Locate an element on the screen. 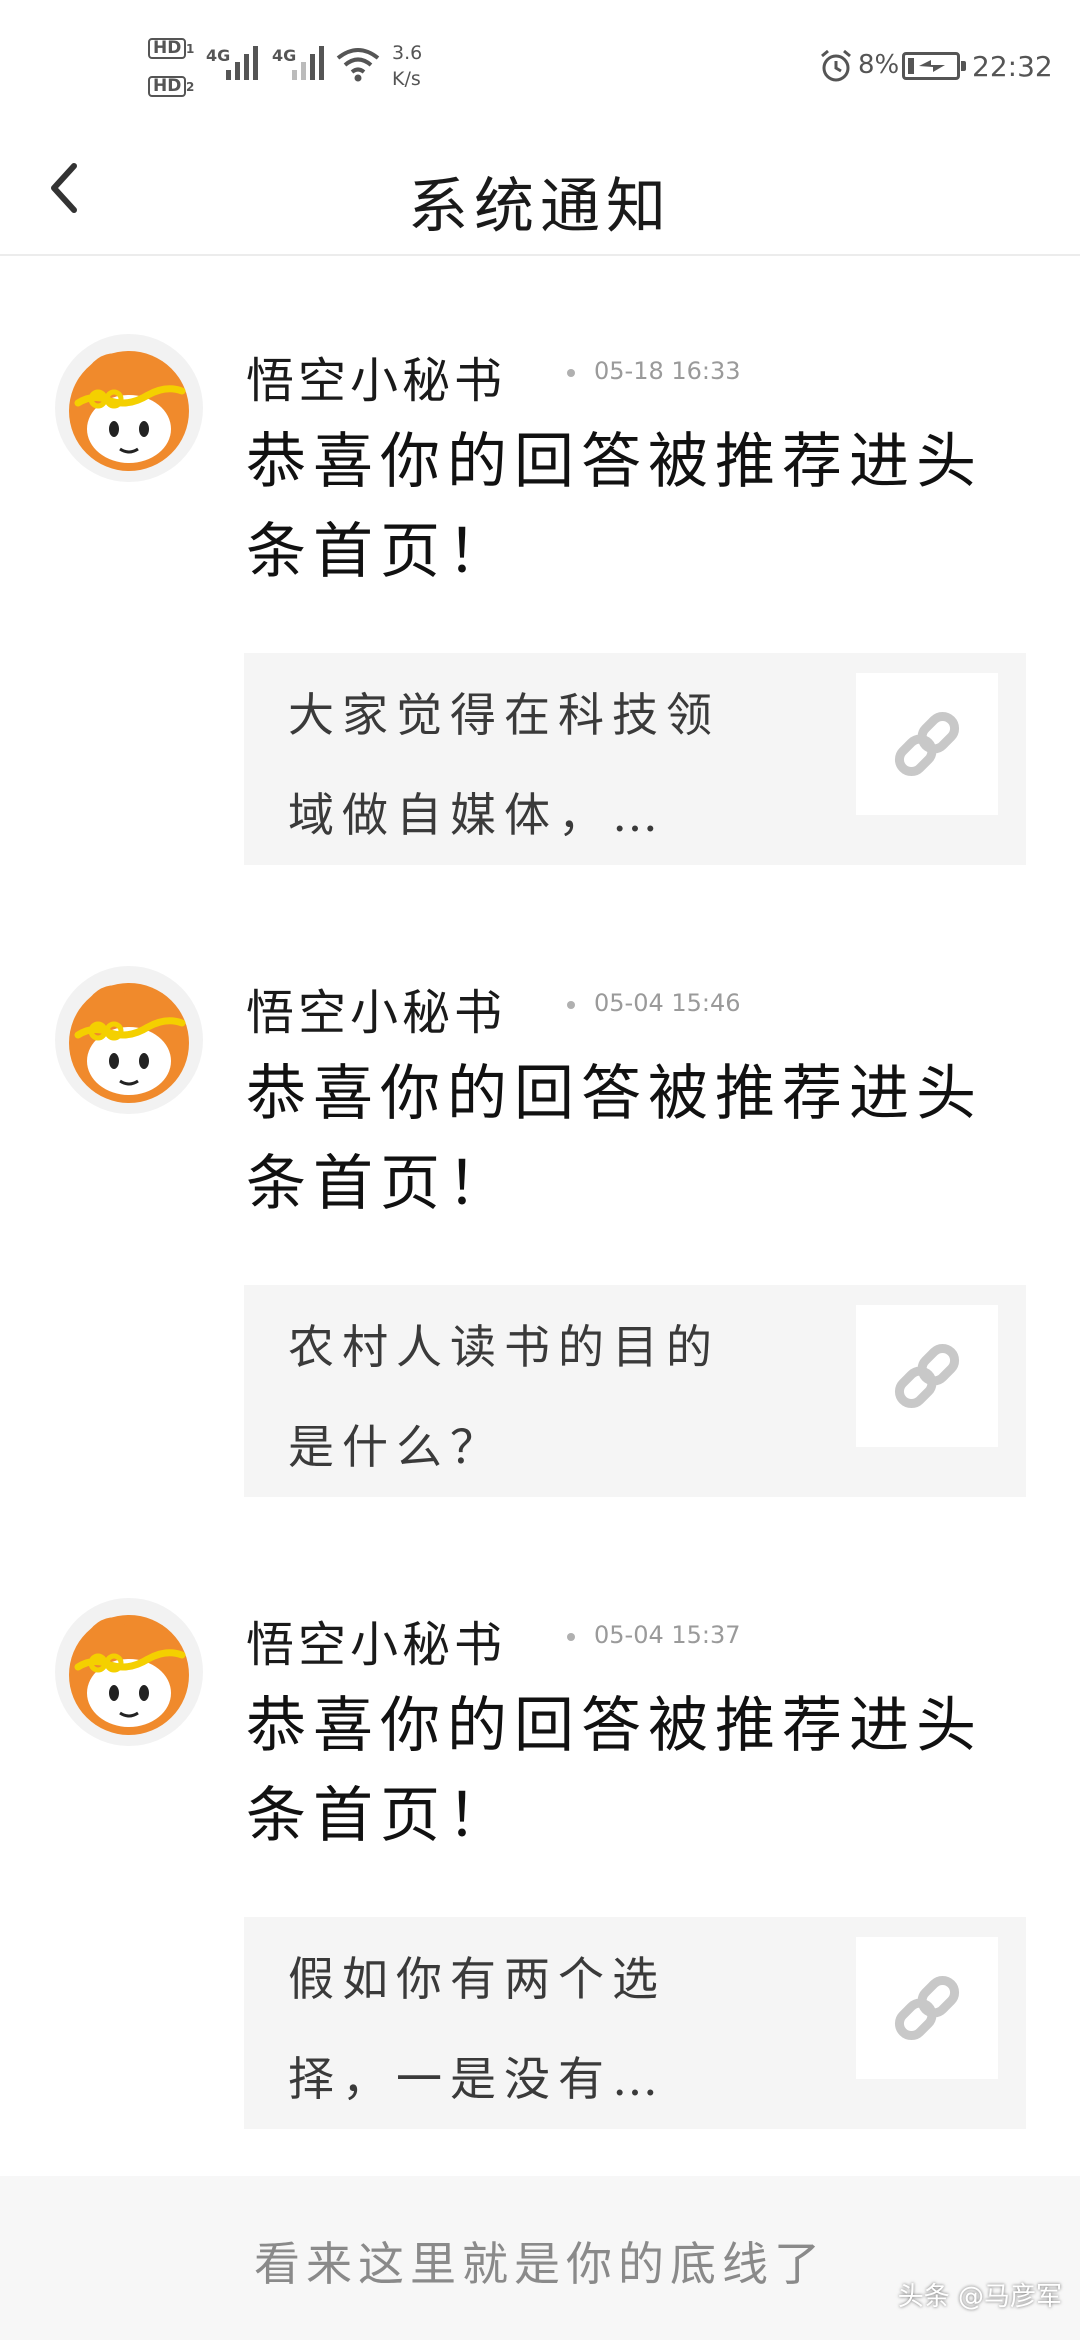  wifi-icon is located at coordinates (358, 65).